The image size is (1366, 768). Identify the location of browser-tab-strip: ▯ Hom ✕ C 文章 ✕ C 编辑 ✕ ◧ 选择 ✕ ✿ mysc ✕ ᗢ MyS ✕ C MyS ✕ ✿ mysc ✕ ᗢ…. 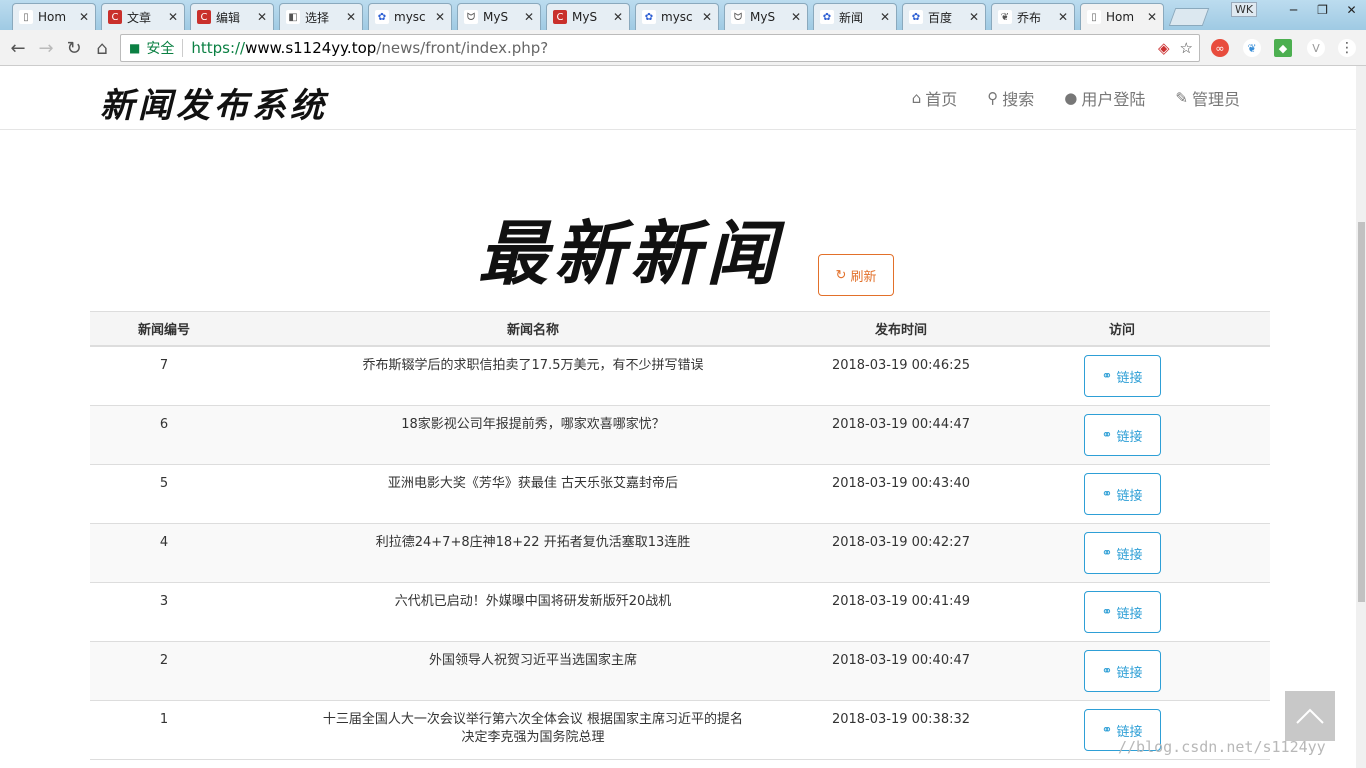
(683, 15).